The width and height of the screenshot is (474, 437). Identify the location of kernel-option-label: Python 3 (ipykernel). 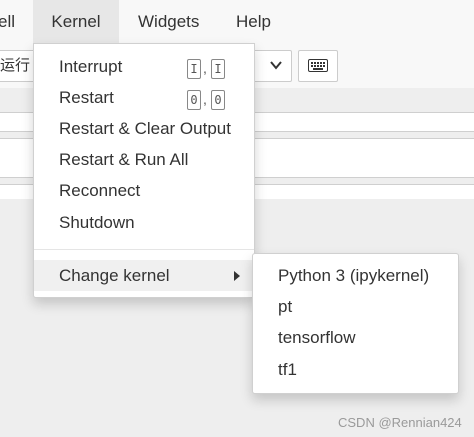
(354, 275).